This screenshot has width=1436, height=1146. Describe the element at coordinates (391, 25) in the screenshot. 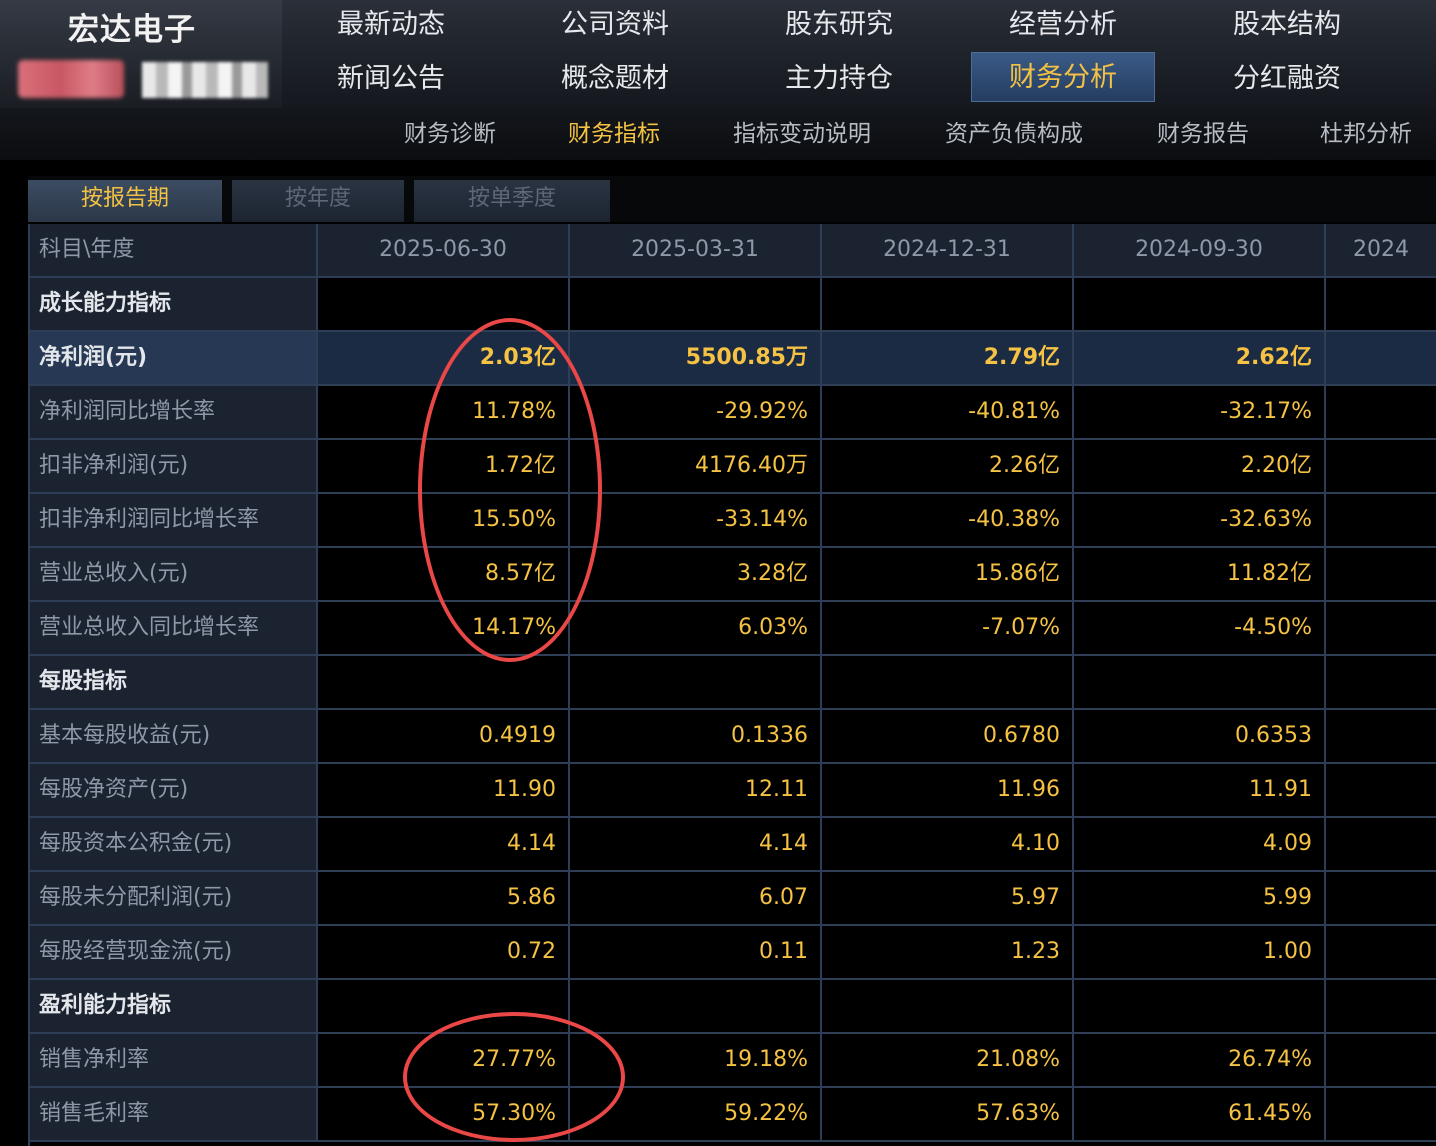

I see `nav-latest-news: 最新动态` at that location.